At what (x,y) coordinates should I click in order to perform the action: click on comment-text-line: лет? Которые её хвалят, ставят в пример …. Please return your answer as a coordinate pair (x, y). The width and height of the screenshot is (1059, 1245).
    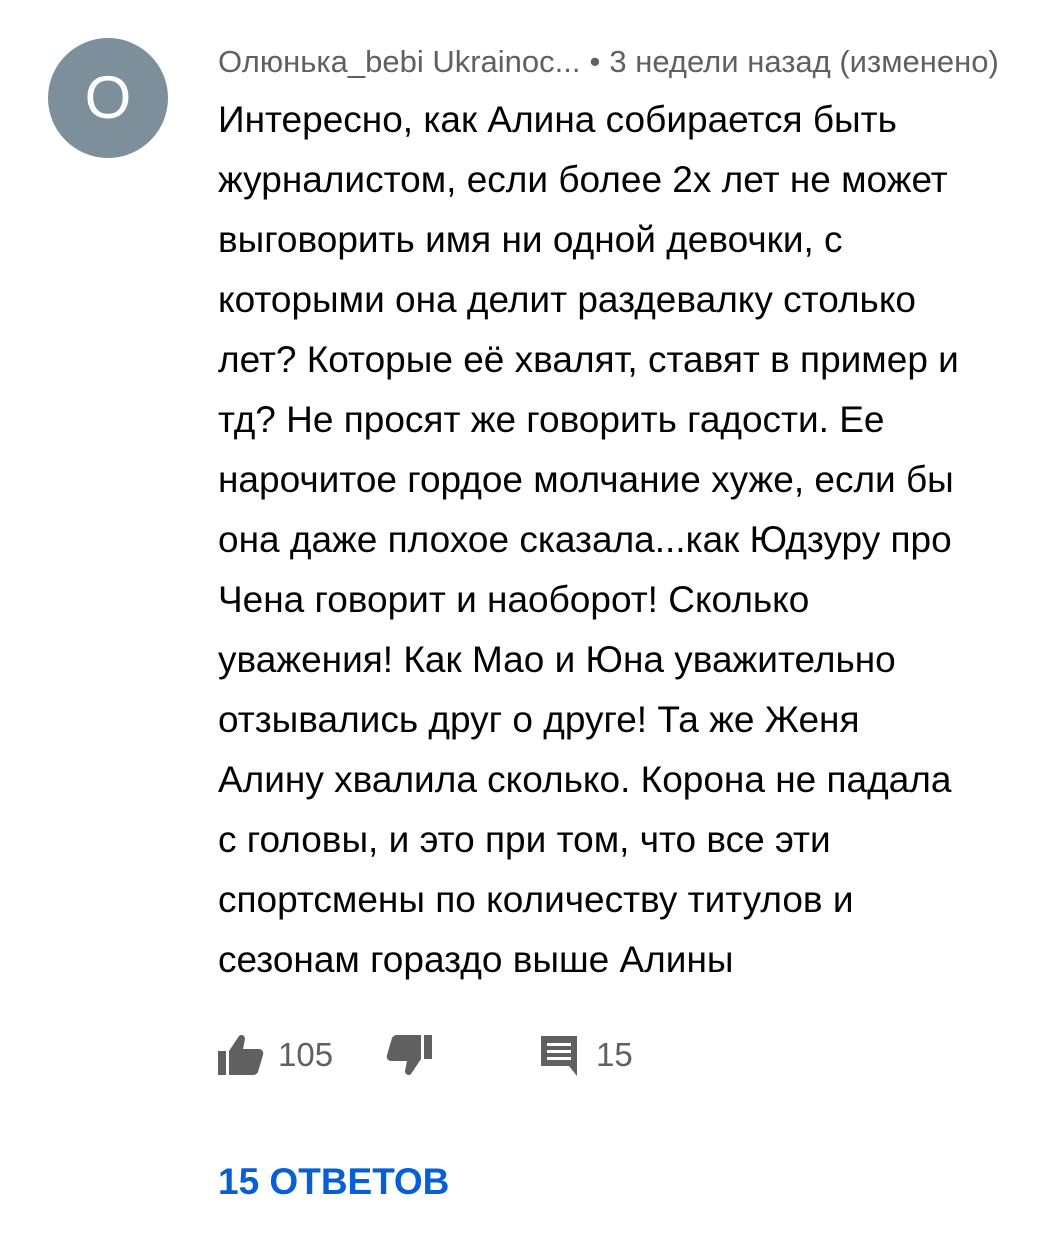
    Looking at the image, I should click on (588, 359).